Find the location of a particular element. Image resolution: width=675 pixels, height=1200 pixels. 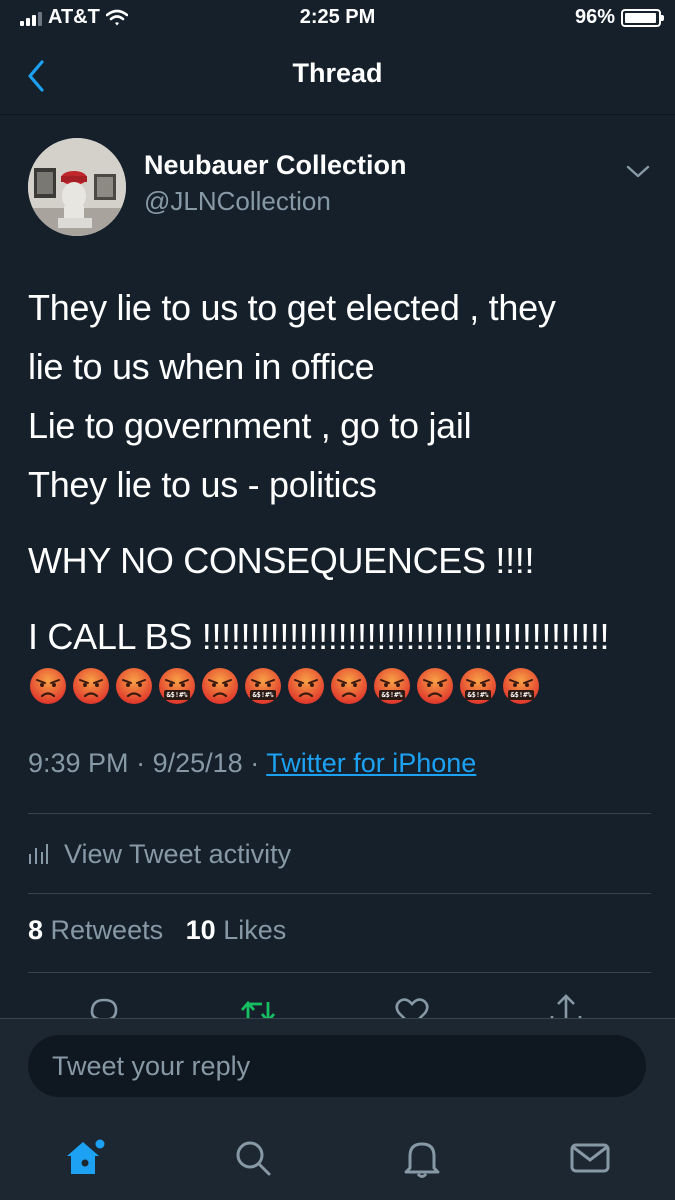

activity-label: View Tweet activity is located at coordinates (178, 853).